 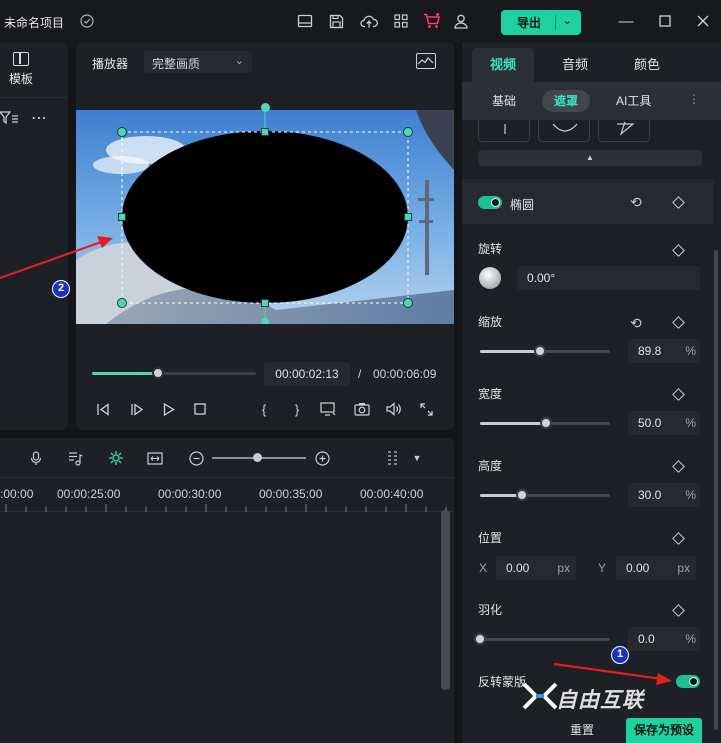 What do you see at coordinates (664, 495) in the screenshot?
I see `height-input: 30.0 %` at bounding box center [664, 495].